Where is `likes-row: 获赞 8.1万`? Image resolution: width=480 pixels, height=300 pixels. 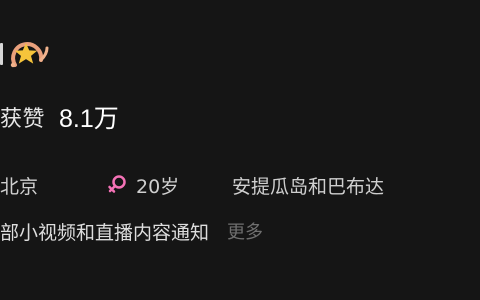
likes-row: 获赞 8.1万 is located at coordinates (59, 117).